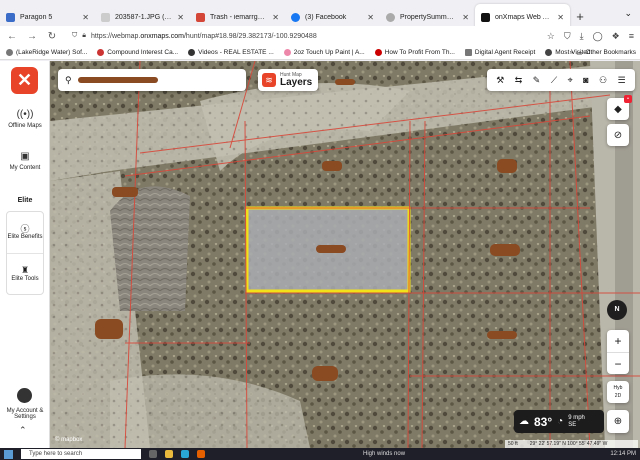 The height and width of the screenshot is (460, 640). I want to click on zoom-out-button: −, so click(618, 363).